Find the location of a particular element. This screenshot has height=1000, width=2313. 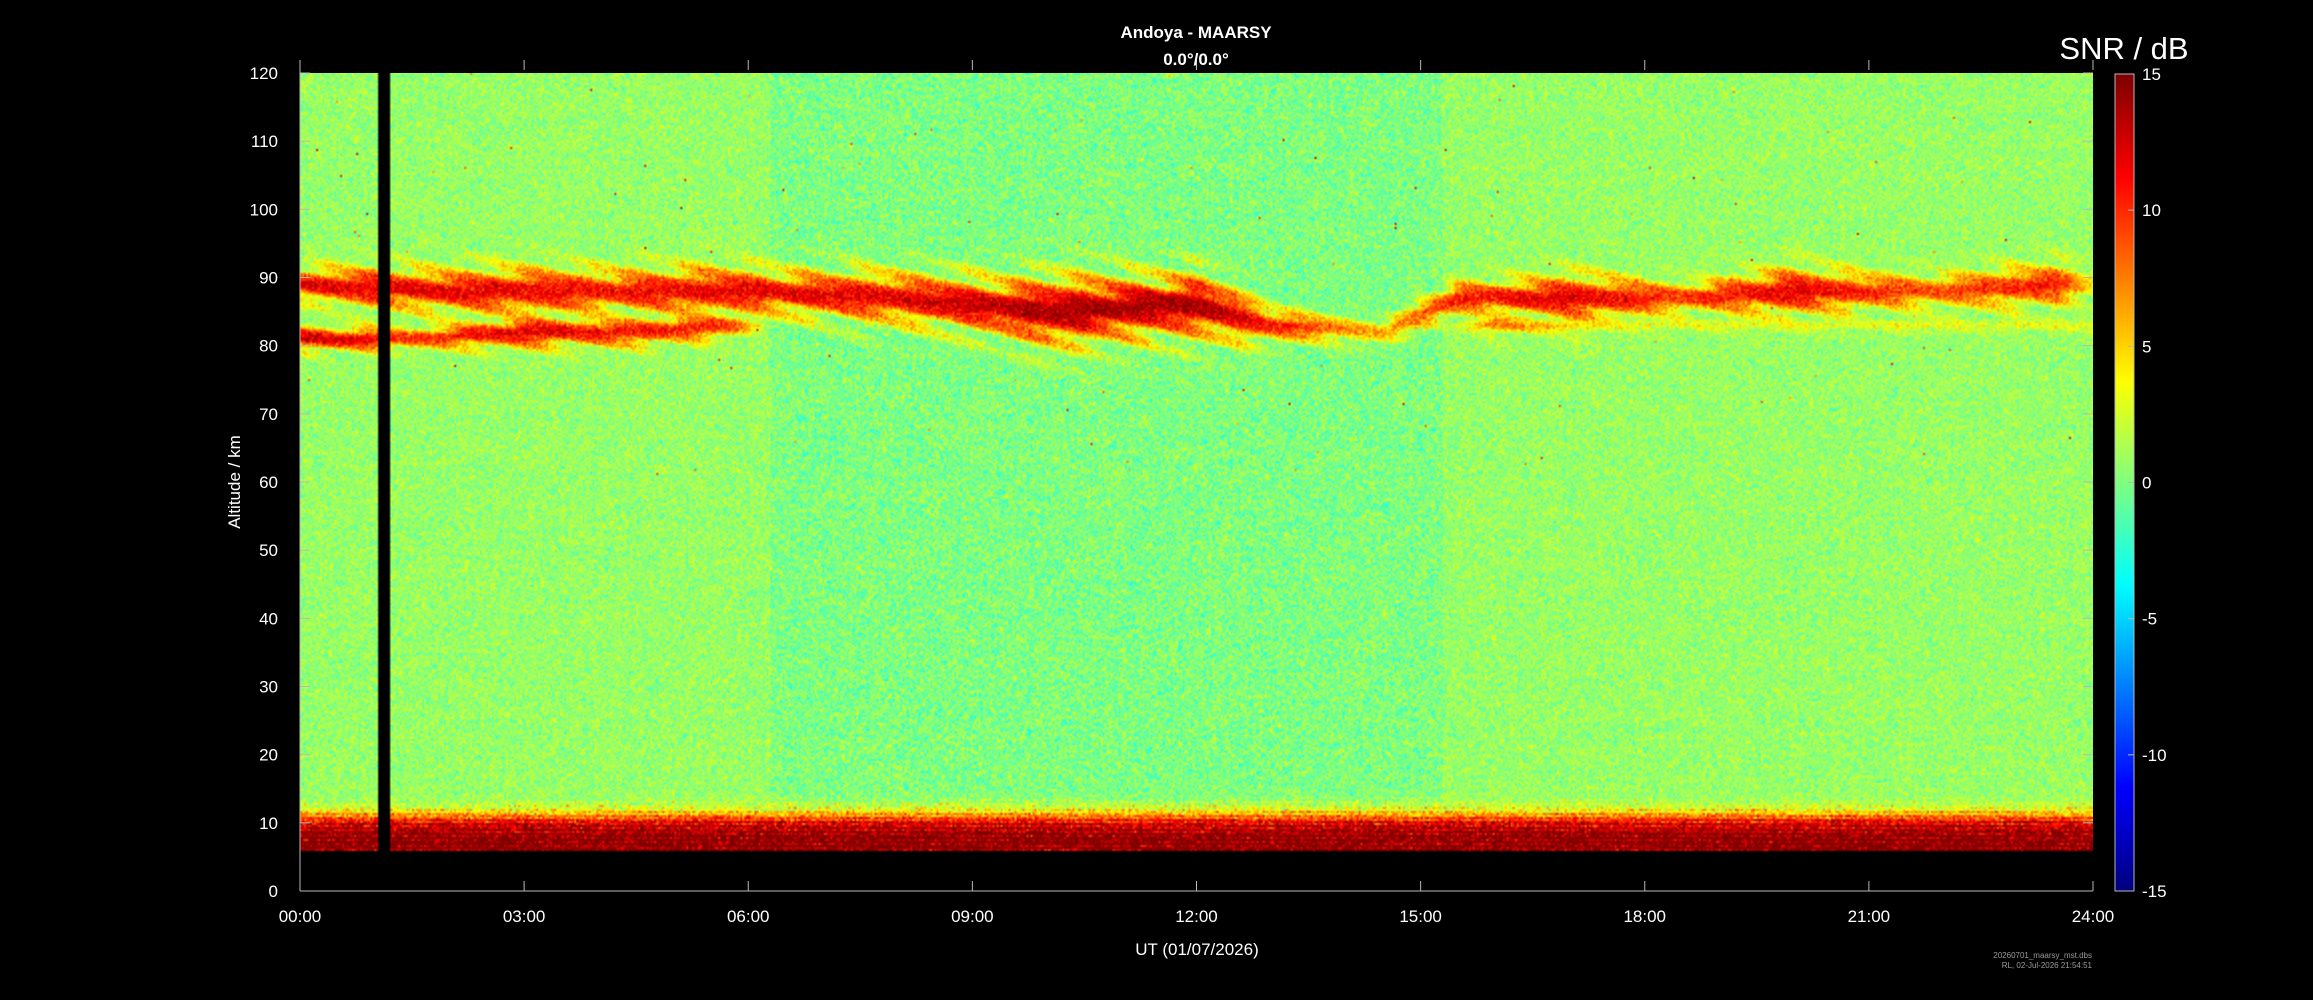

y-tick-label: 30 is located at coordinates (268, 687).